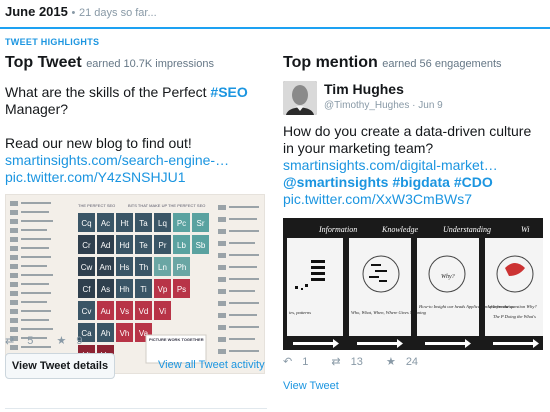  I want to click on section-label: TWEET HIGHLIGHTS, so click(52, 42).